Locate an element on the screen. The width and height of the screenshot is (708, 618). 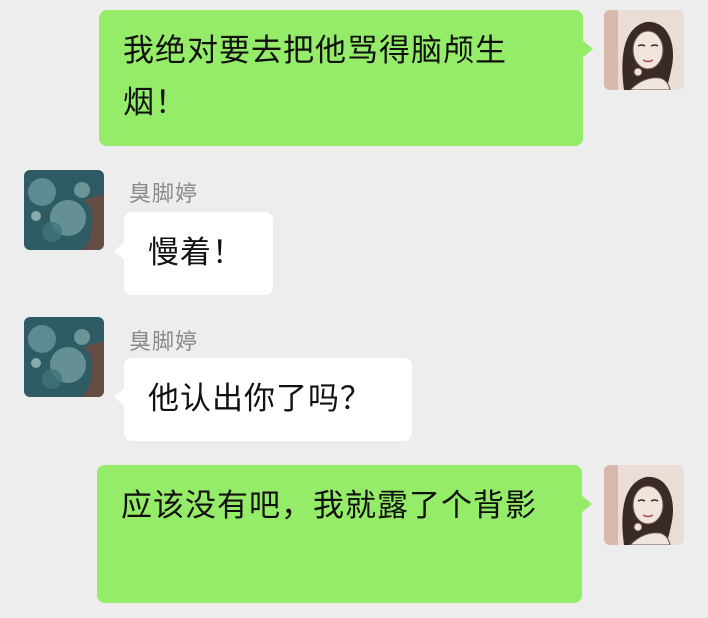
message-bubble-incoming: 慢着！ is located at coordinates (193, 253).